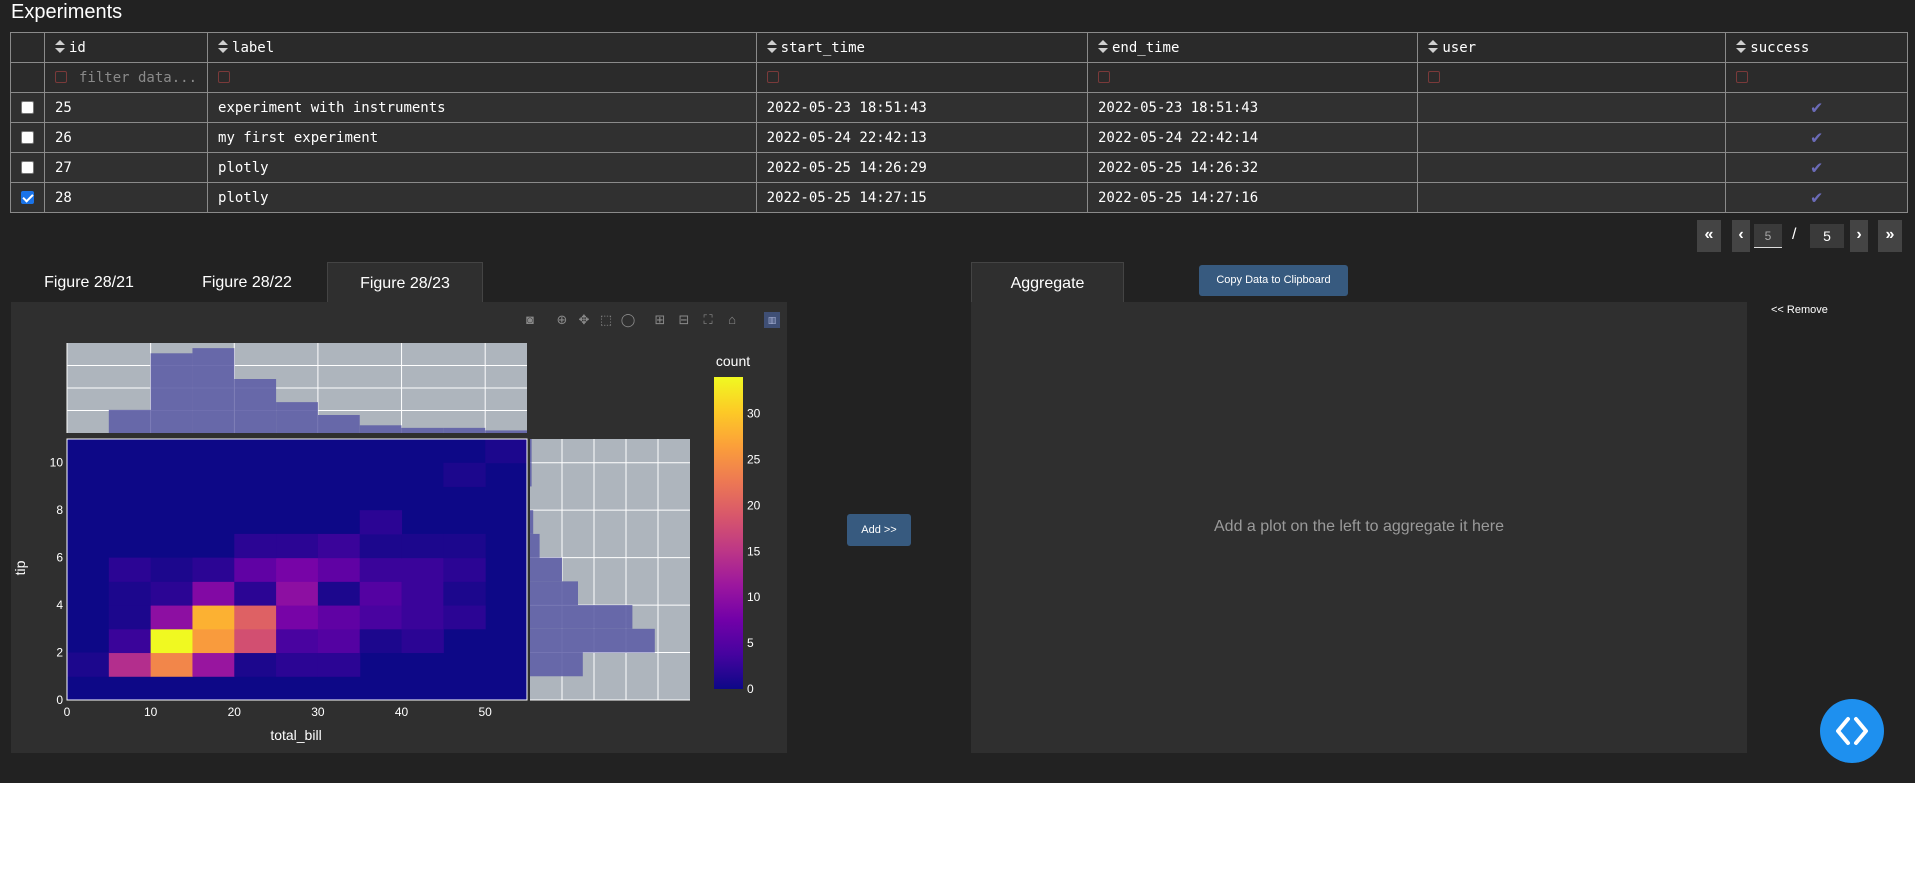  What do you see at coordinates (126, 197) in the screenshot?
I see `cell-id: 28` at bounding box center [126, 197].